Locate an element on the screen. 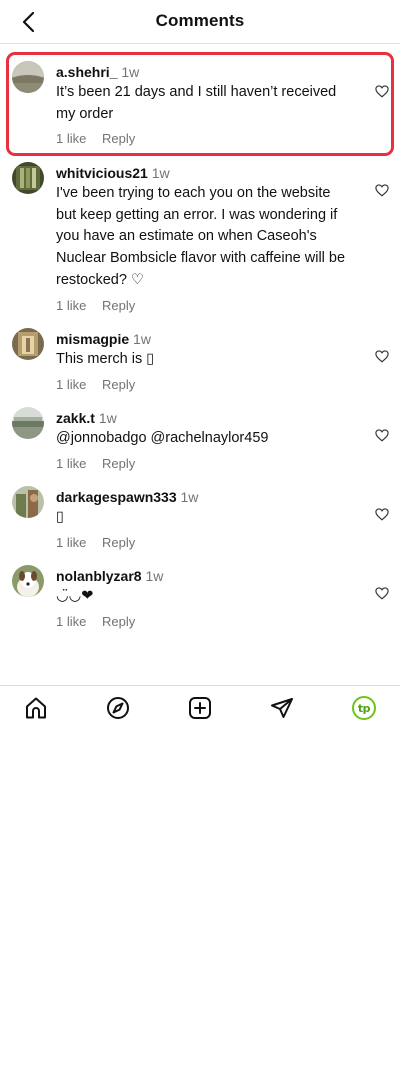 The height and width of the screenshot is (1080, 400). nav-direct is located at coordinates (282, 708).